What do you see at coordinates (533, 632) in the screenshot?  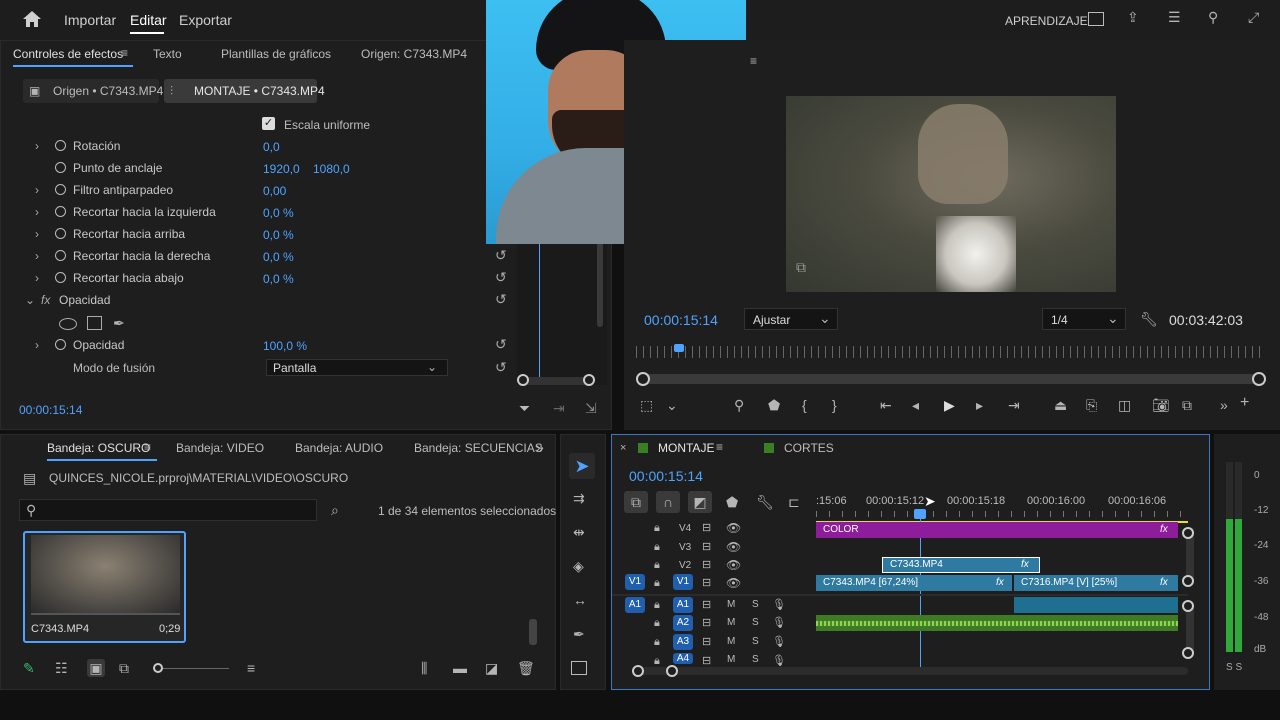 I see `bin-scrollbar` at bounding box center [533, 632].